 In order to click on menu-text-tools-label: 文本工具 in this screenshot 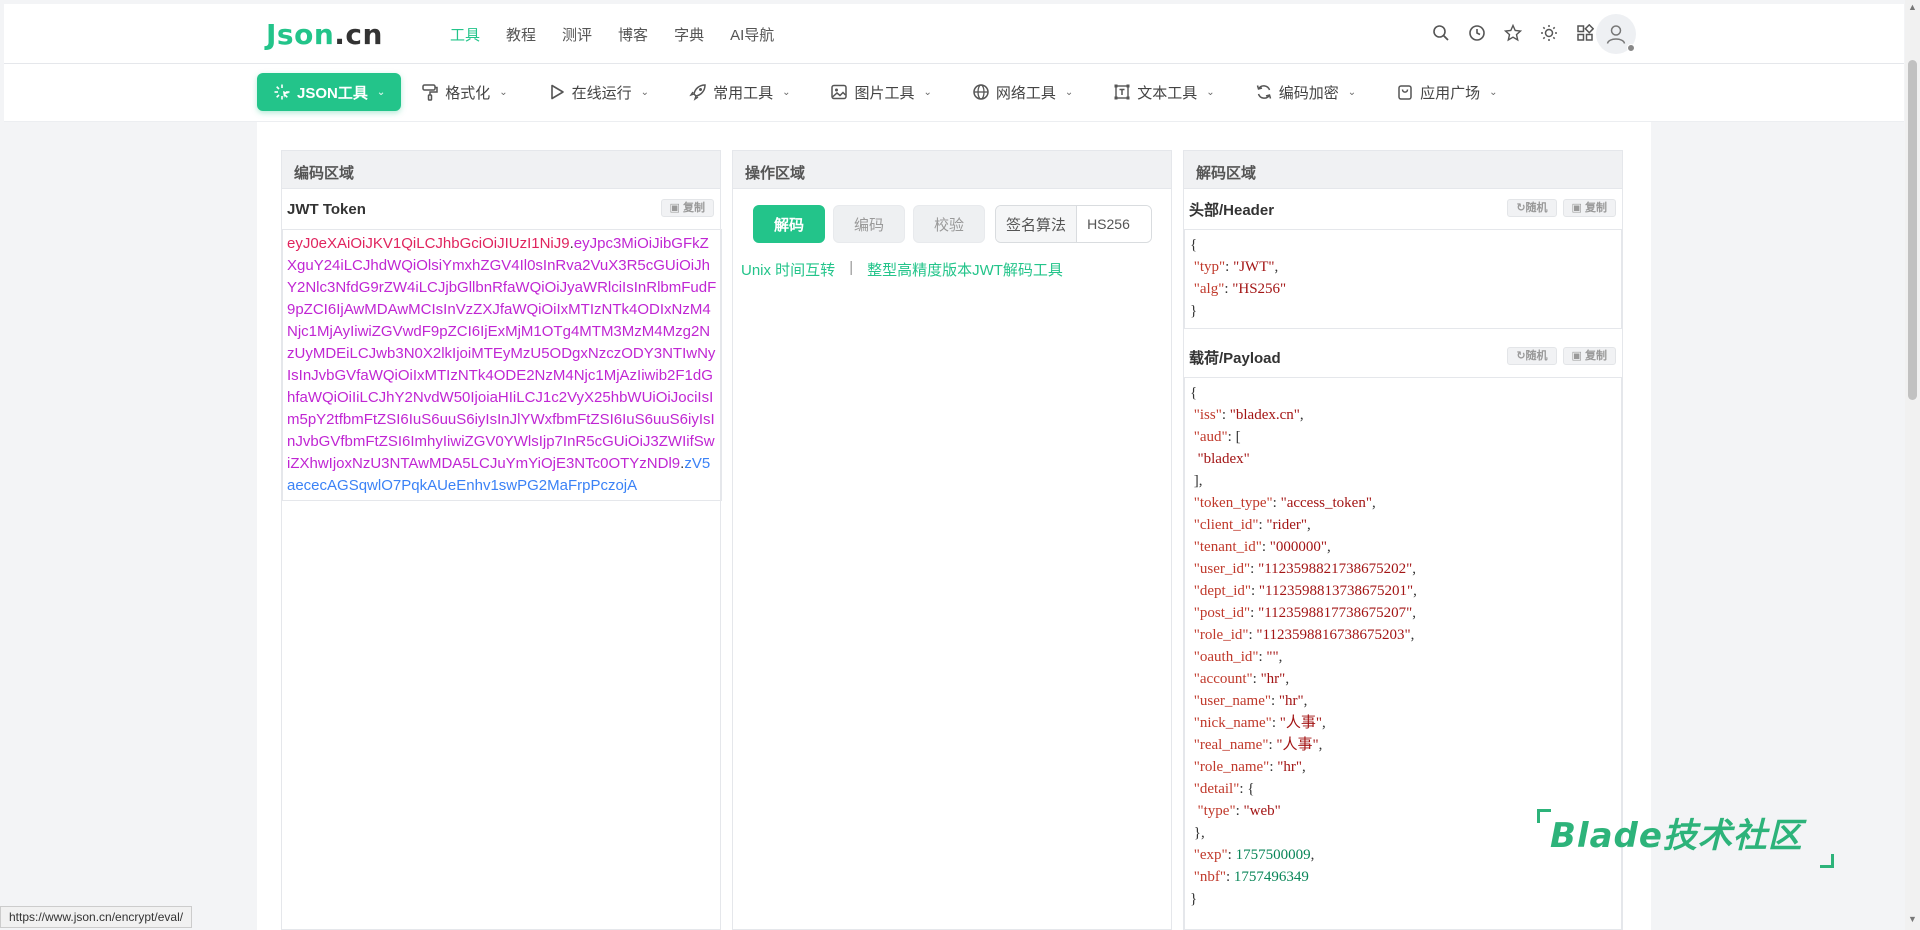, I will do `click(1167, 93)`.